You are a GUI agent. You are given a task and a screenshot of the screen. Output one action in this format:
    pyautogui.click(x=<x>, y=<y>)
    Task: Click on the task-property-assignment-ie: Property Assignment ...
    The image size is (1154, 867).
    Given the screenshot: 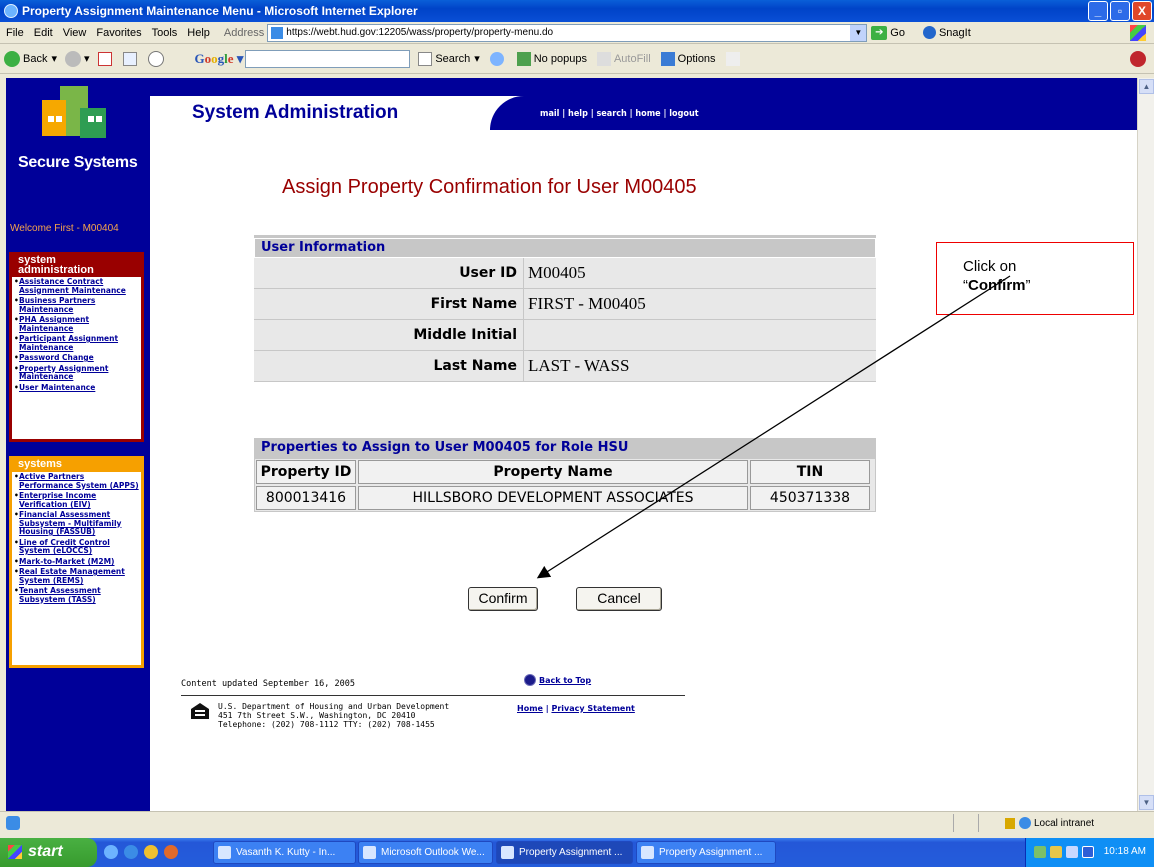 What is the action you would take?
    pyautogui.click(x=564, y=852)
    